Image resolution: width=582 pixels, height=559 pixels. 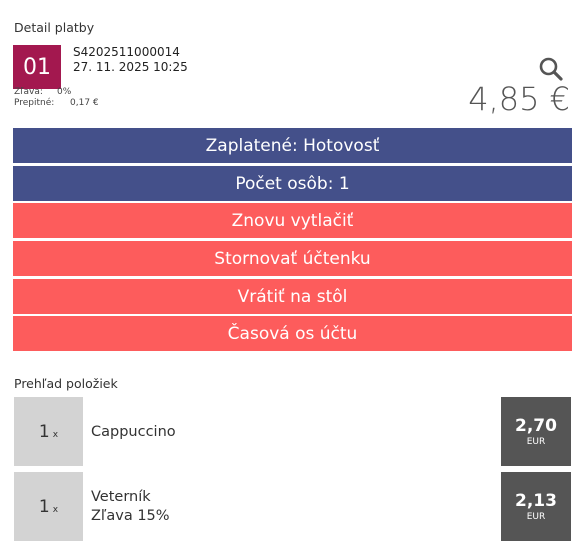 I want to click on item-price-box: 2,70 EUR, so click(x=536, y=431).